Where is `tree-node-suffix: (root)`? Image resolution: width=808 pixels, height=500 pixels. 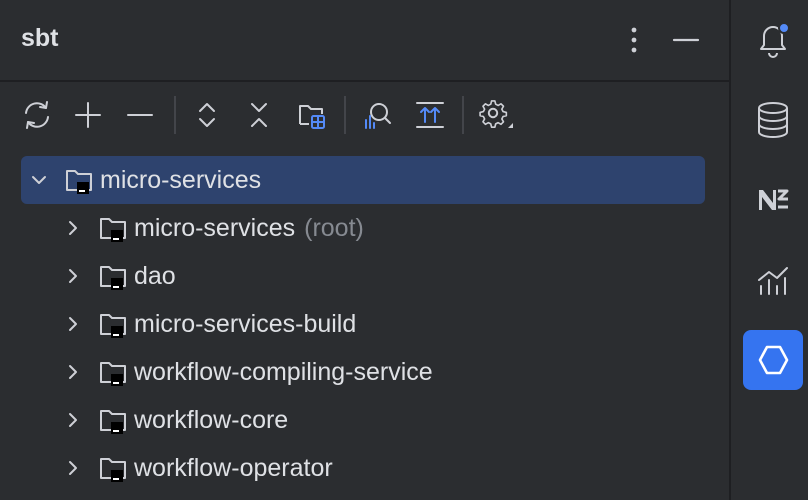
tree-node-suffix: (root) is located at coordinates (334, 227).